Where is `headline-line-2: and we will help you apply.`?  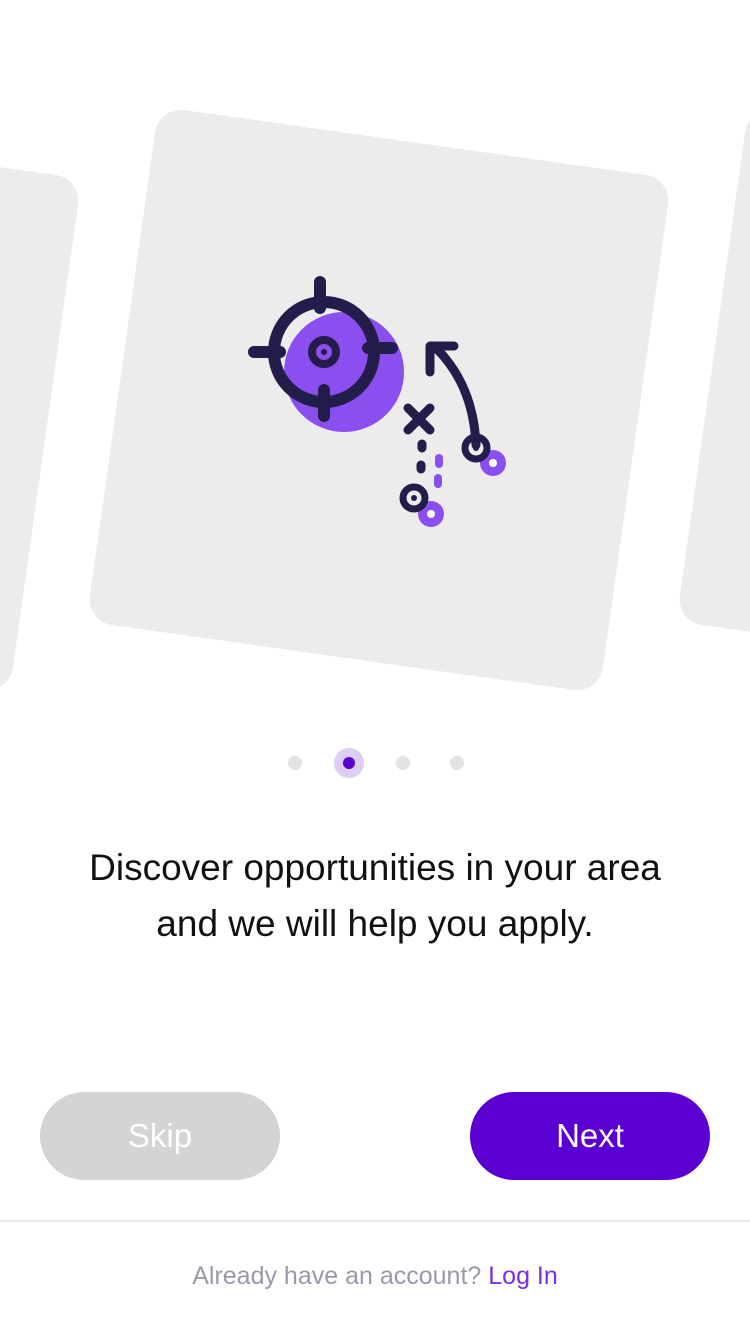
headline-line-2: and we will help you apply. is located at coordinates (375, 923).